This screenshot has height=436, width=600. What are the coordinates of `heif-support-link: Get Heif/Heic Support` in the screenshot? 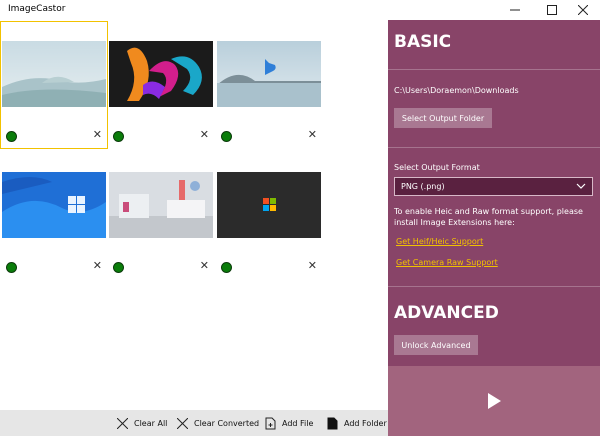 It's located at (439, 241).